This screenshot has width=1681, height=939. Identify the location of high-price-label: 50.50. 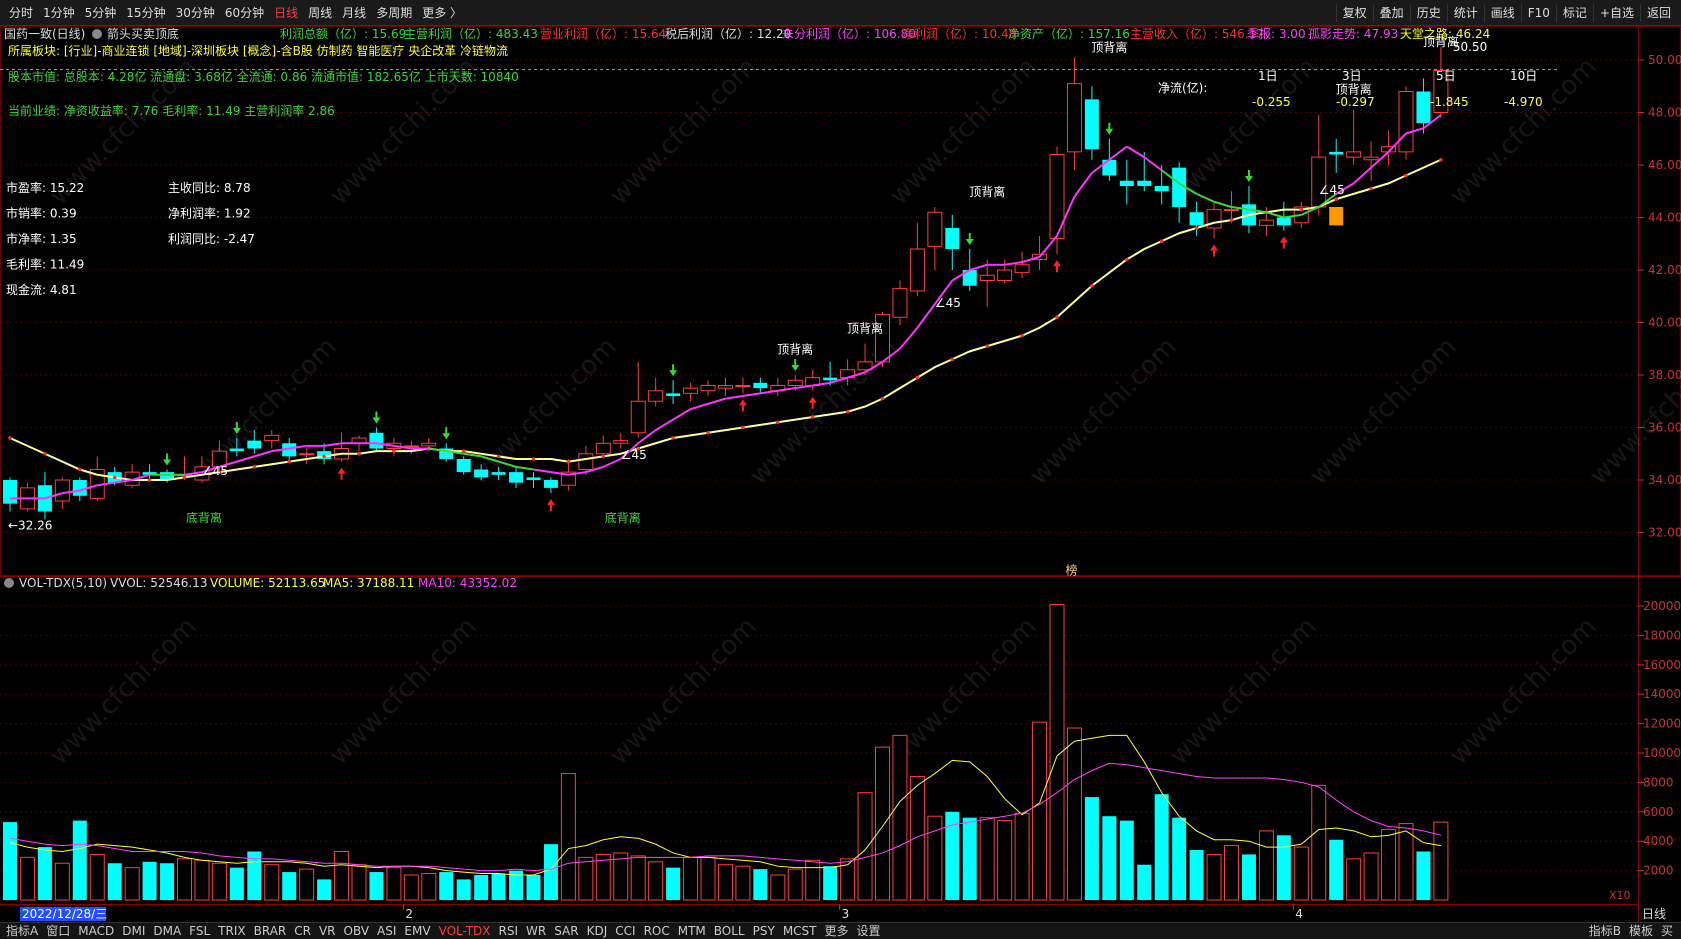
(1470, 47).